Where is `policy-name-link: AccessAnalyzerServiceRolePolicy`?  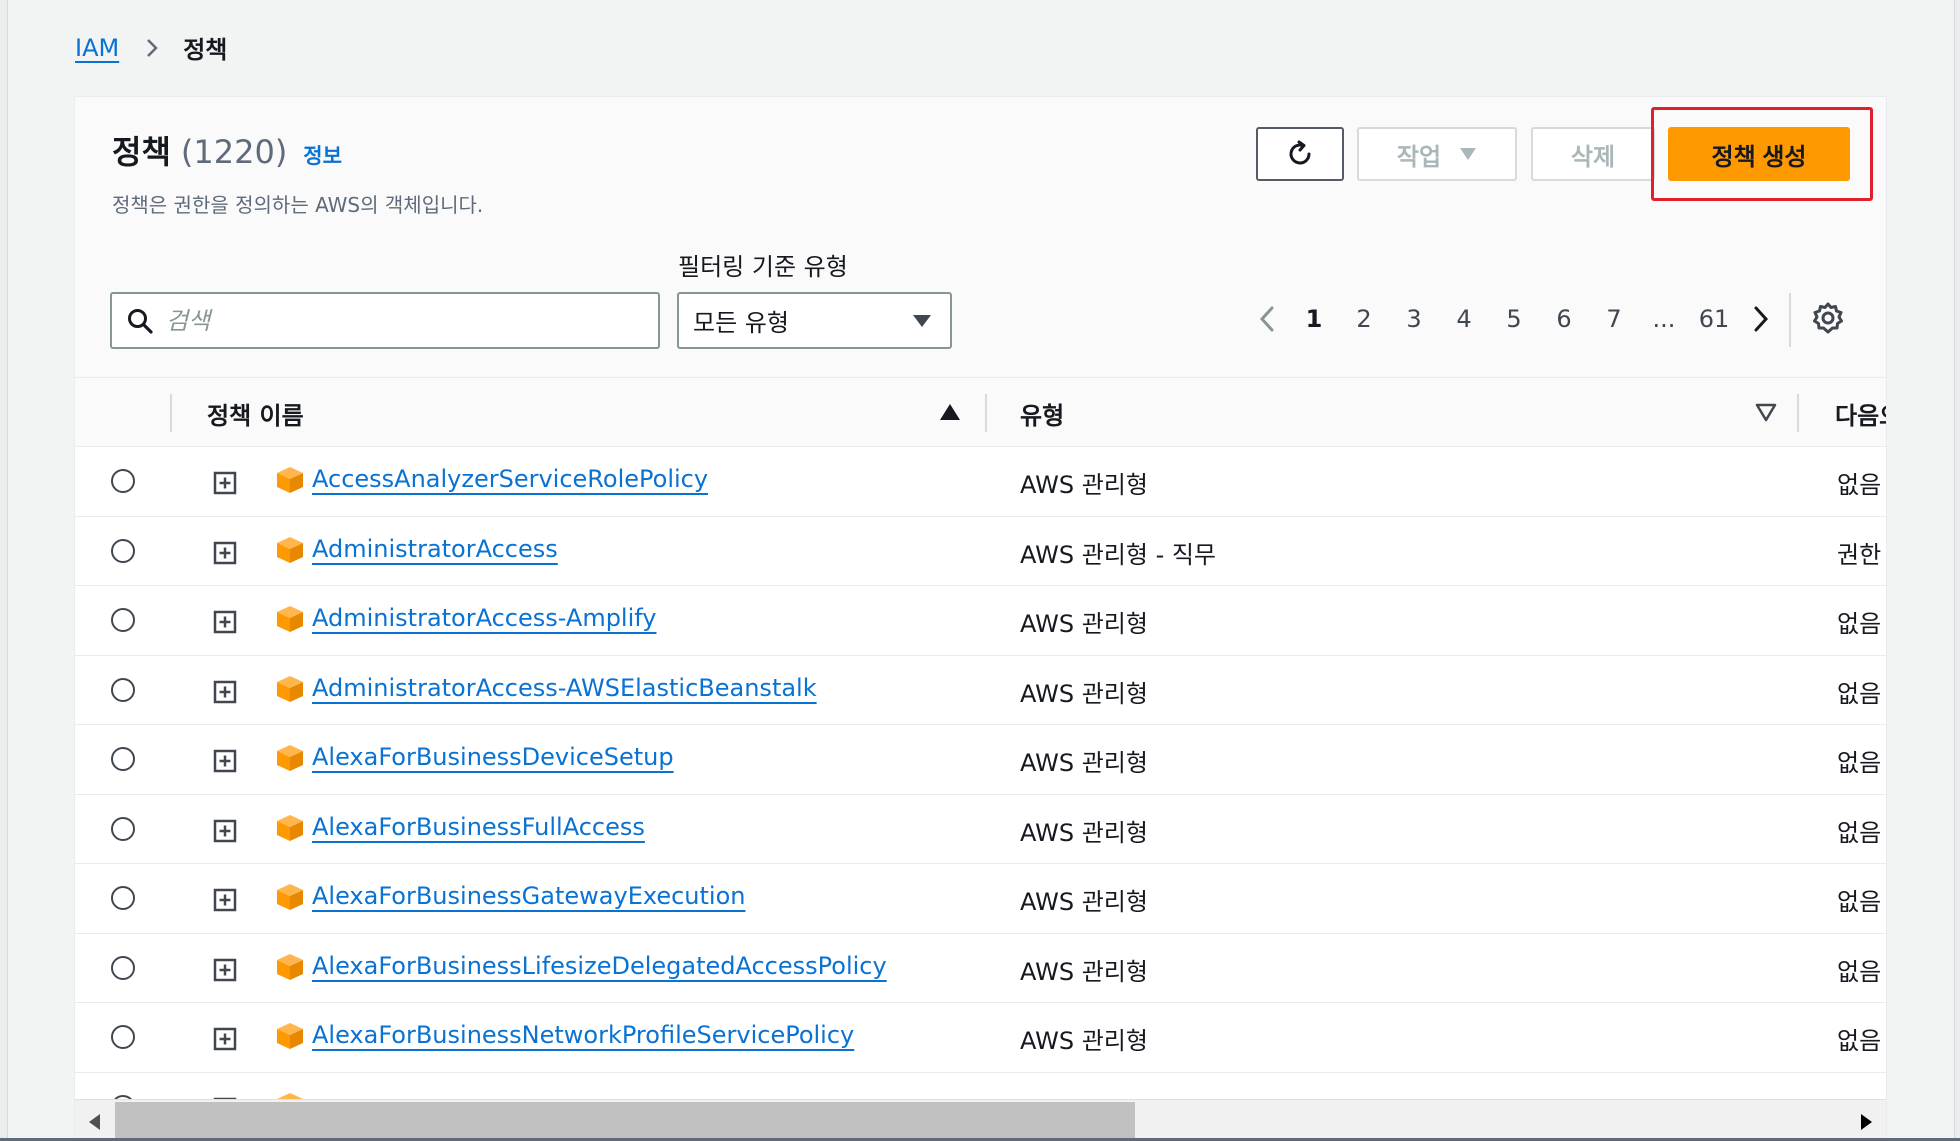 policy-name-link: AccessAnalyzerServiceRolePolicy is located at coordinates (510, 479).